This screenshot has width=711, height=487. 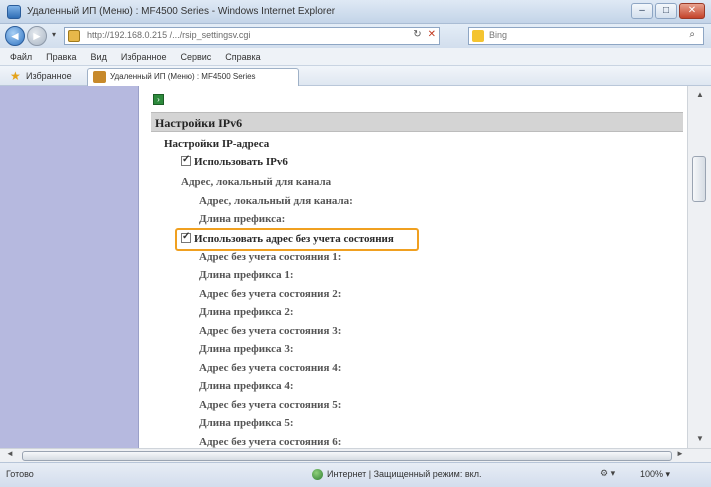 What do you see at coordinates (692, 34) in the screenshot?
I see `search-icon: ⌕` at bounding box center [692, 34].